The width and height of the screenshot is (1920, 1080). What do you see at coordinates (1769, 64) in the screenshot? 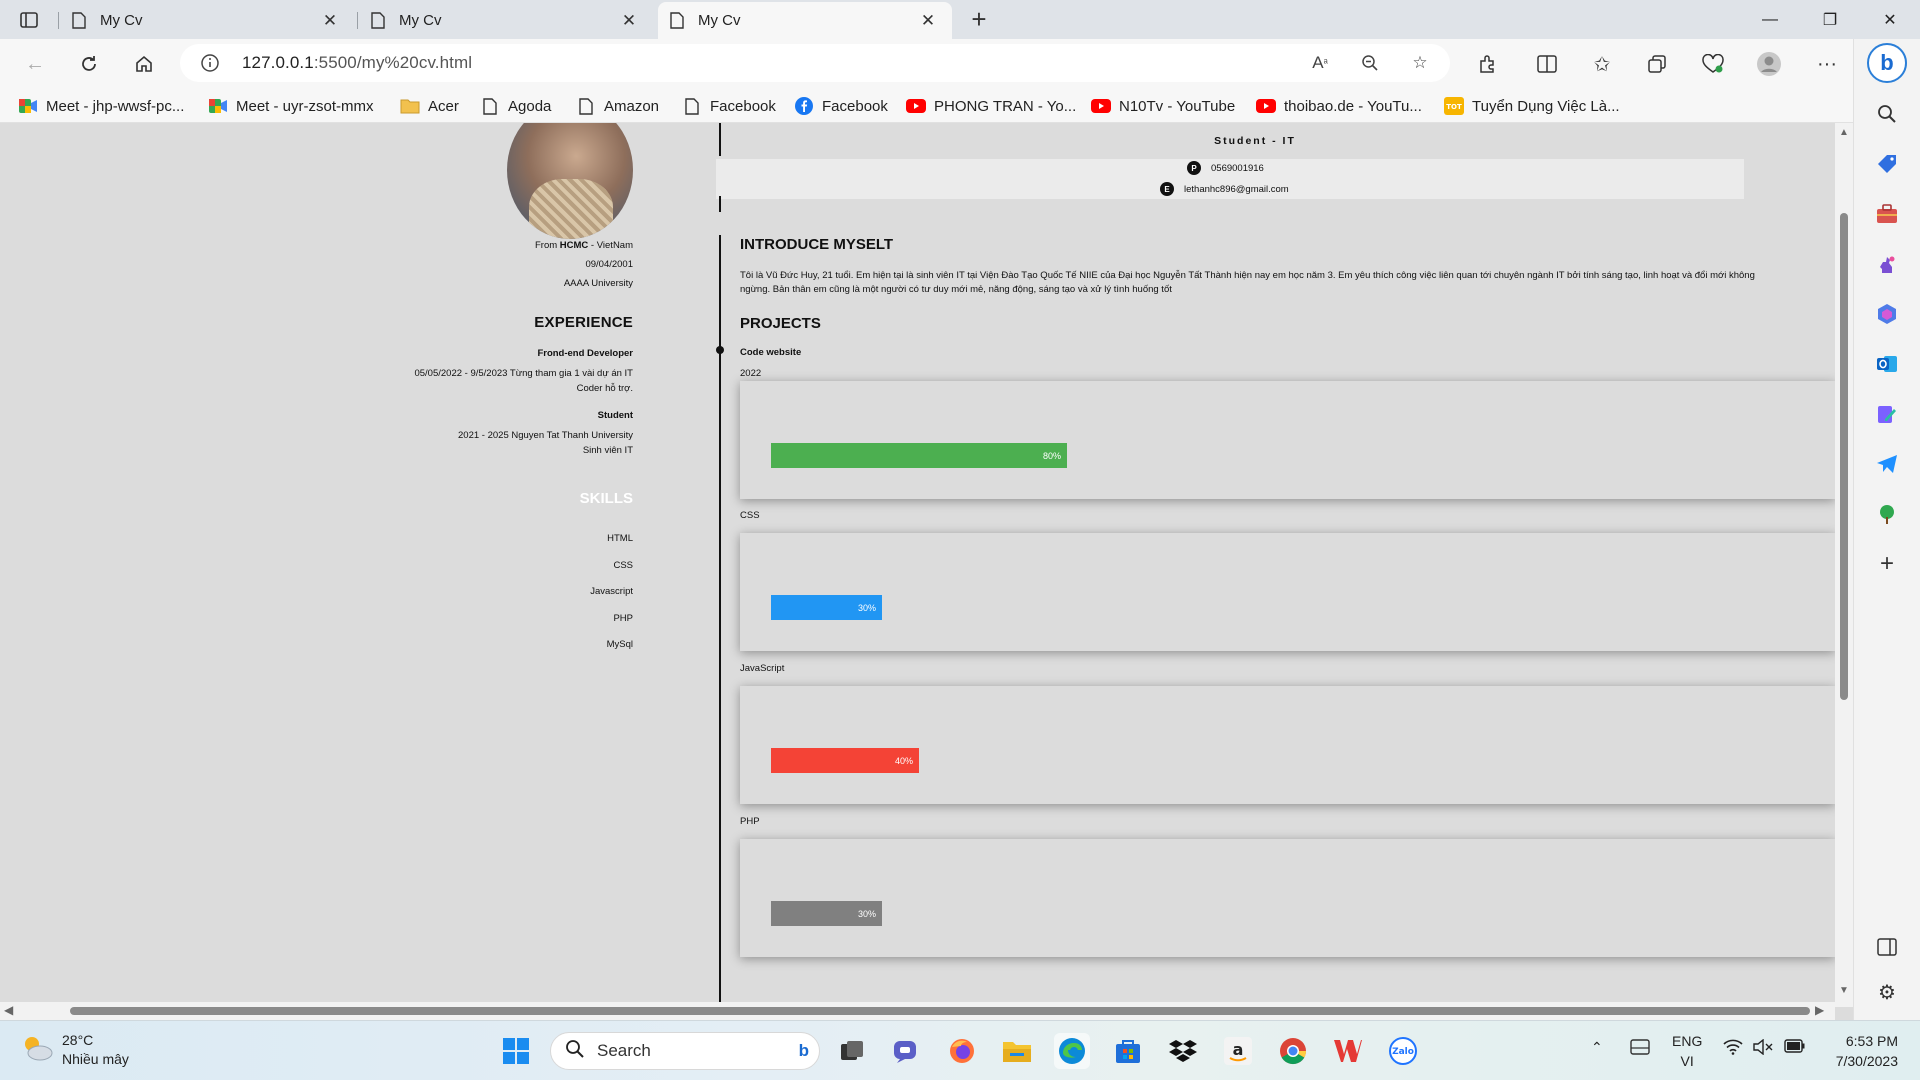
I see `profile-avatar-icon` at bounding box center [1769, 64].